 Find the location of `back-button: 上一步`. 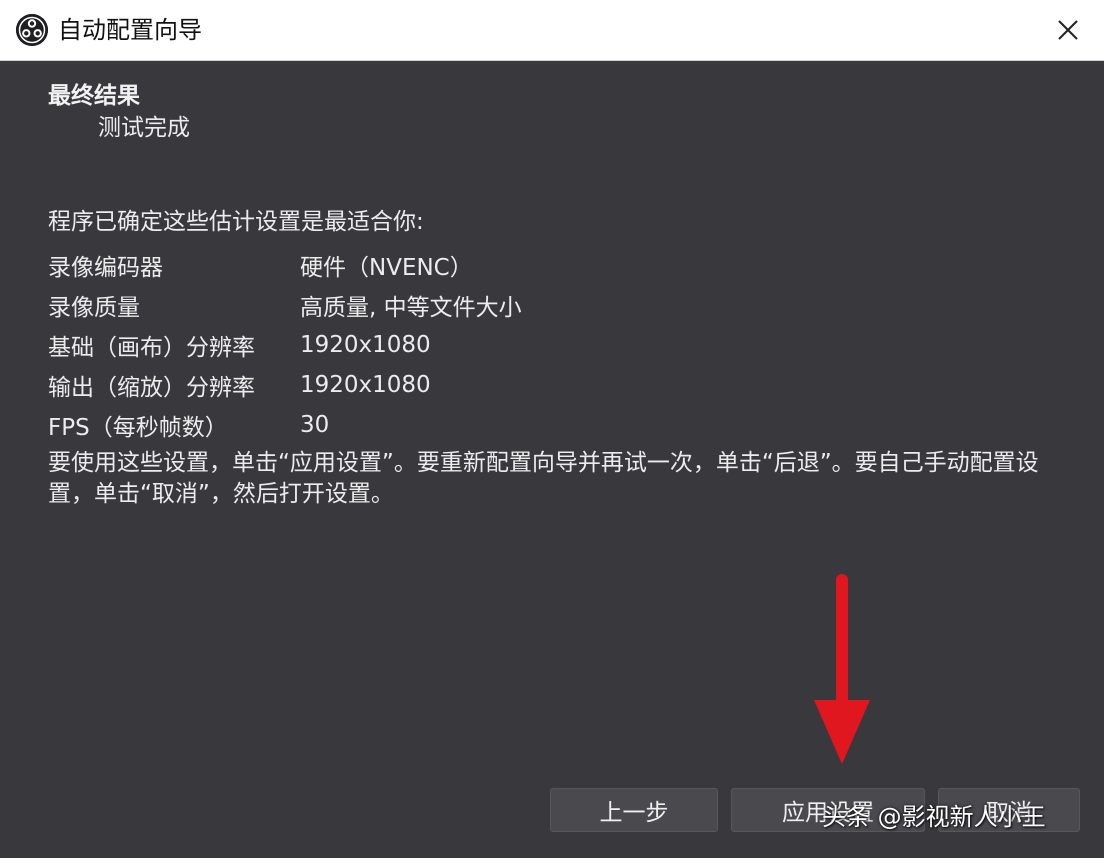

back-button: 上一步 is located at coordinates (634, 810).